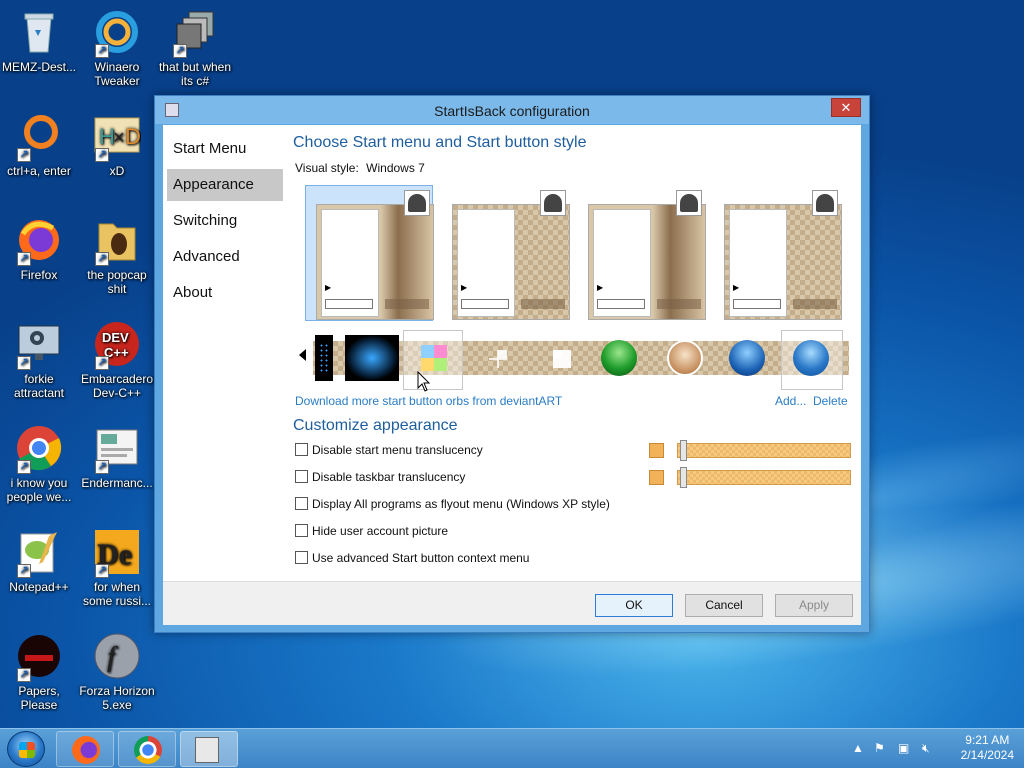 The image size is (1024, 768). Describe the element at coordinates (814, 605) in the screenshot. I see `apply-button: Apply` at that location.